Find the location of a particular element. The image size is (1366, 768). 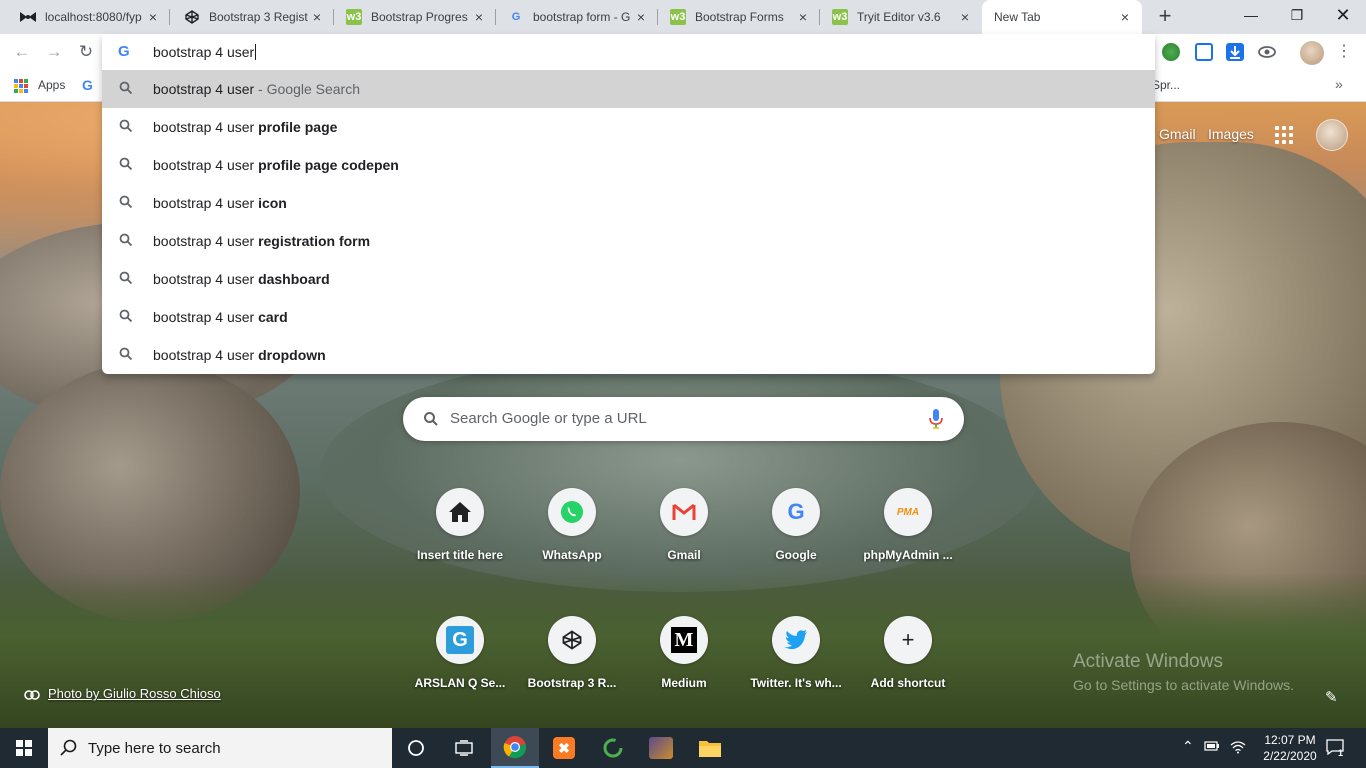

google-apps-icon is located at coordinates (1284, 135).